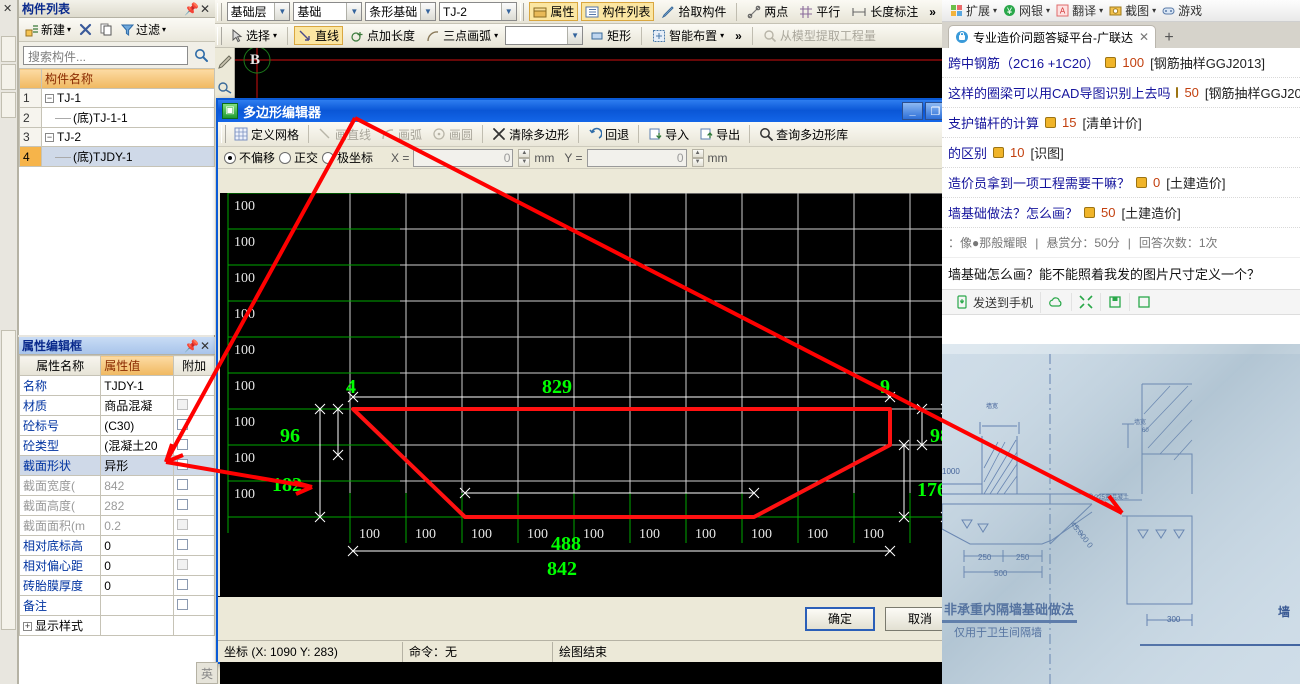 This screenshot has height=684, width=1300. Describe the element at coordinates (137, 605) in the screenshot. I see `property-value` at that location.